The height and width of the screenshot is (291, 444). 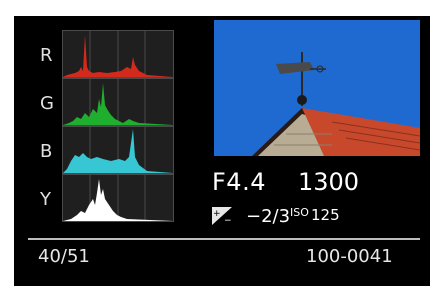 What do you see at coordinates (46, 151) in the screenshot?
I see `histogram-b-label: B` at bounding box center [46, 151].